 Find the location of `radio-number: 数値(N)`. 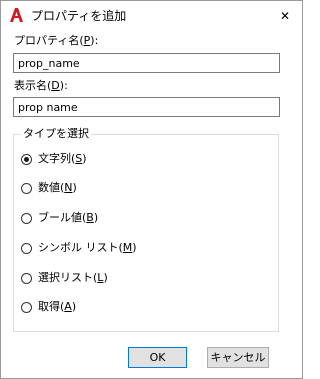

radio-number: 数値(N) is located at coordinates (49, 188).